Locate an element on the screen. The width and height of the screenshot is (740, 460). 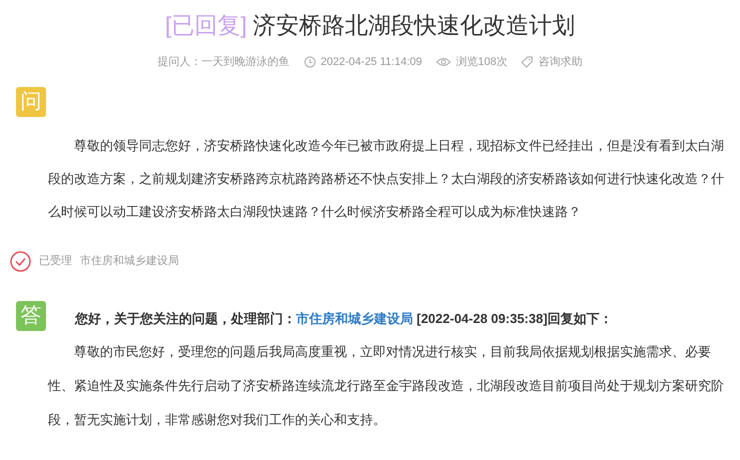
view-count: 浏览108次 is located at coordinates (482, 62).